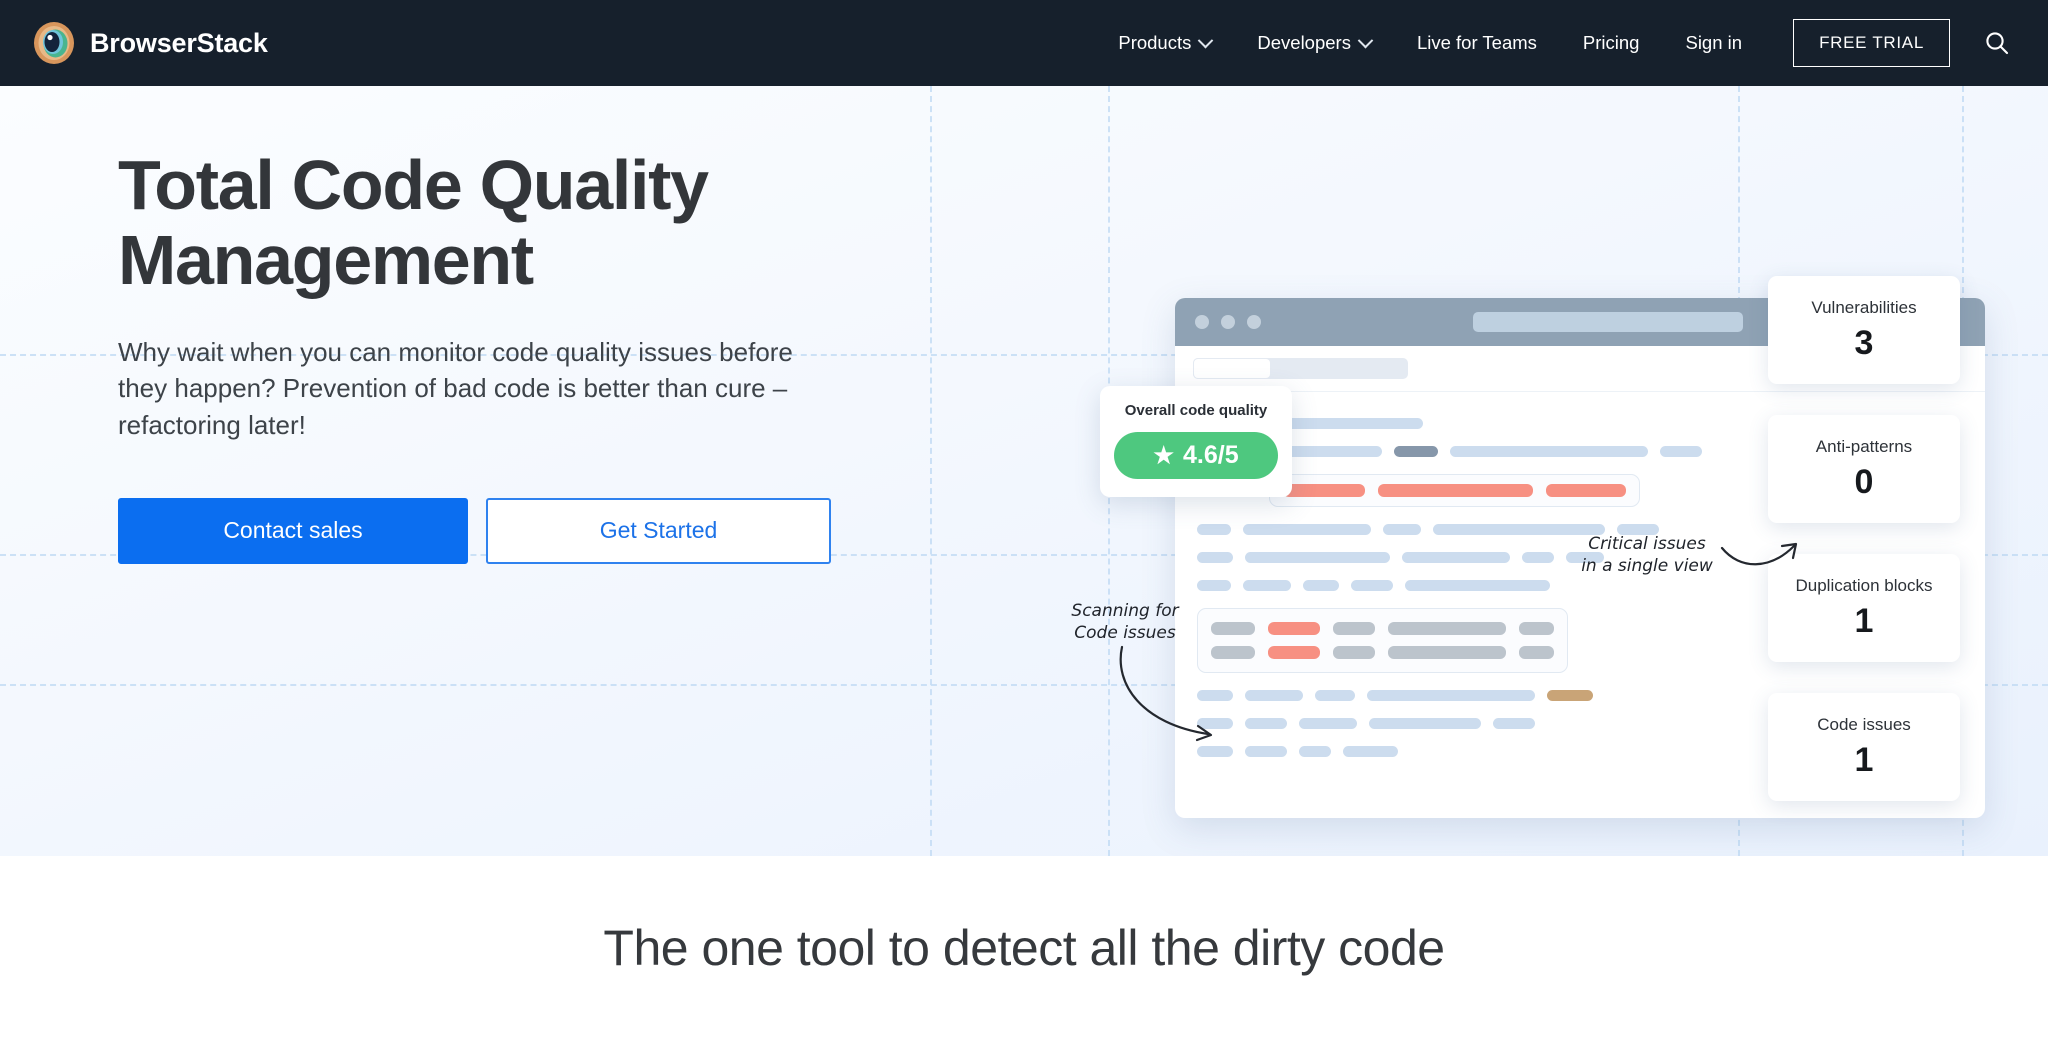 Image resolution: width=2048 pixels, height=1040 pixels. I want to click on mock-tab-group, so click(1300, 368).